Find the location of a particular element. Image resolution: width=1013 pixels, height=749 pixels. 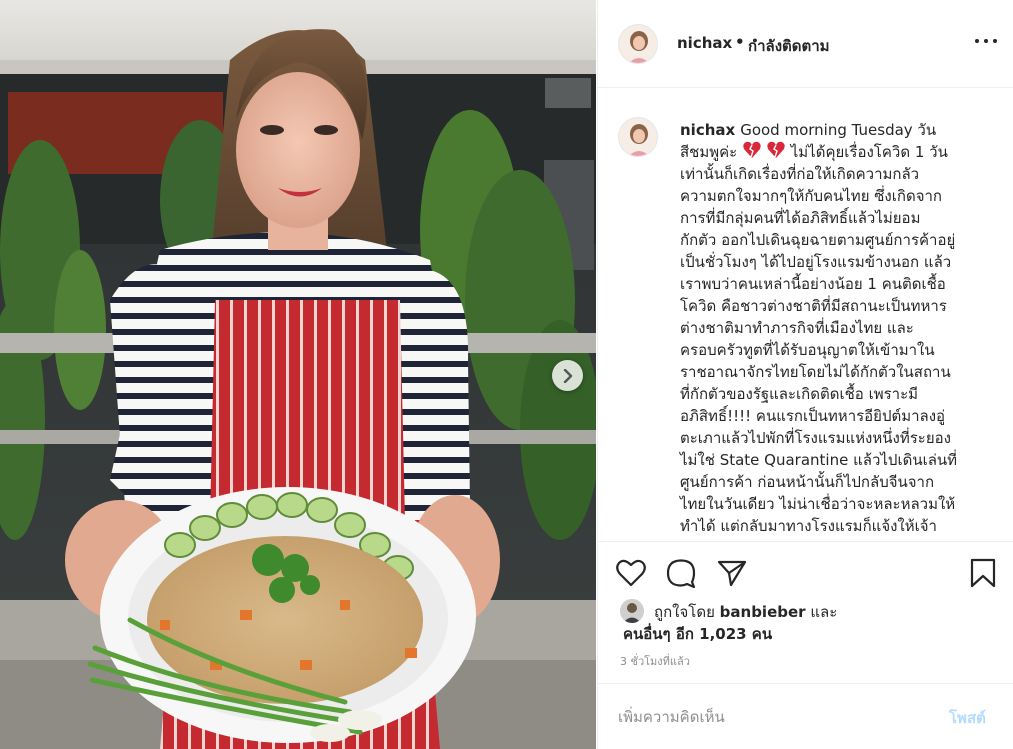

comment-button is located at coordinates (681, 573).